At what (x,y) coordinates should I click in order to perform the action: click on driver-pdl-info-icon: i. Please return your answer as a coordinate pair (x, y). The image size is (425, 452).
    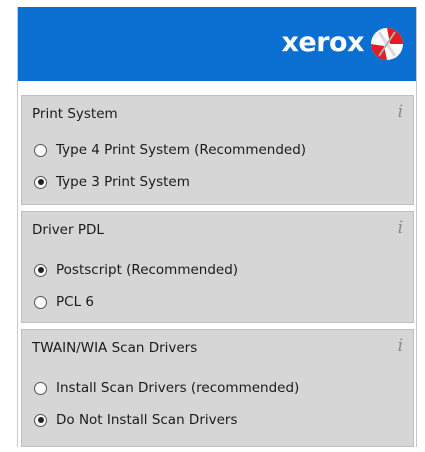
    Looking at the image, I should click on (400, 228).